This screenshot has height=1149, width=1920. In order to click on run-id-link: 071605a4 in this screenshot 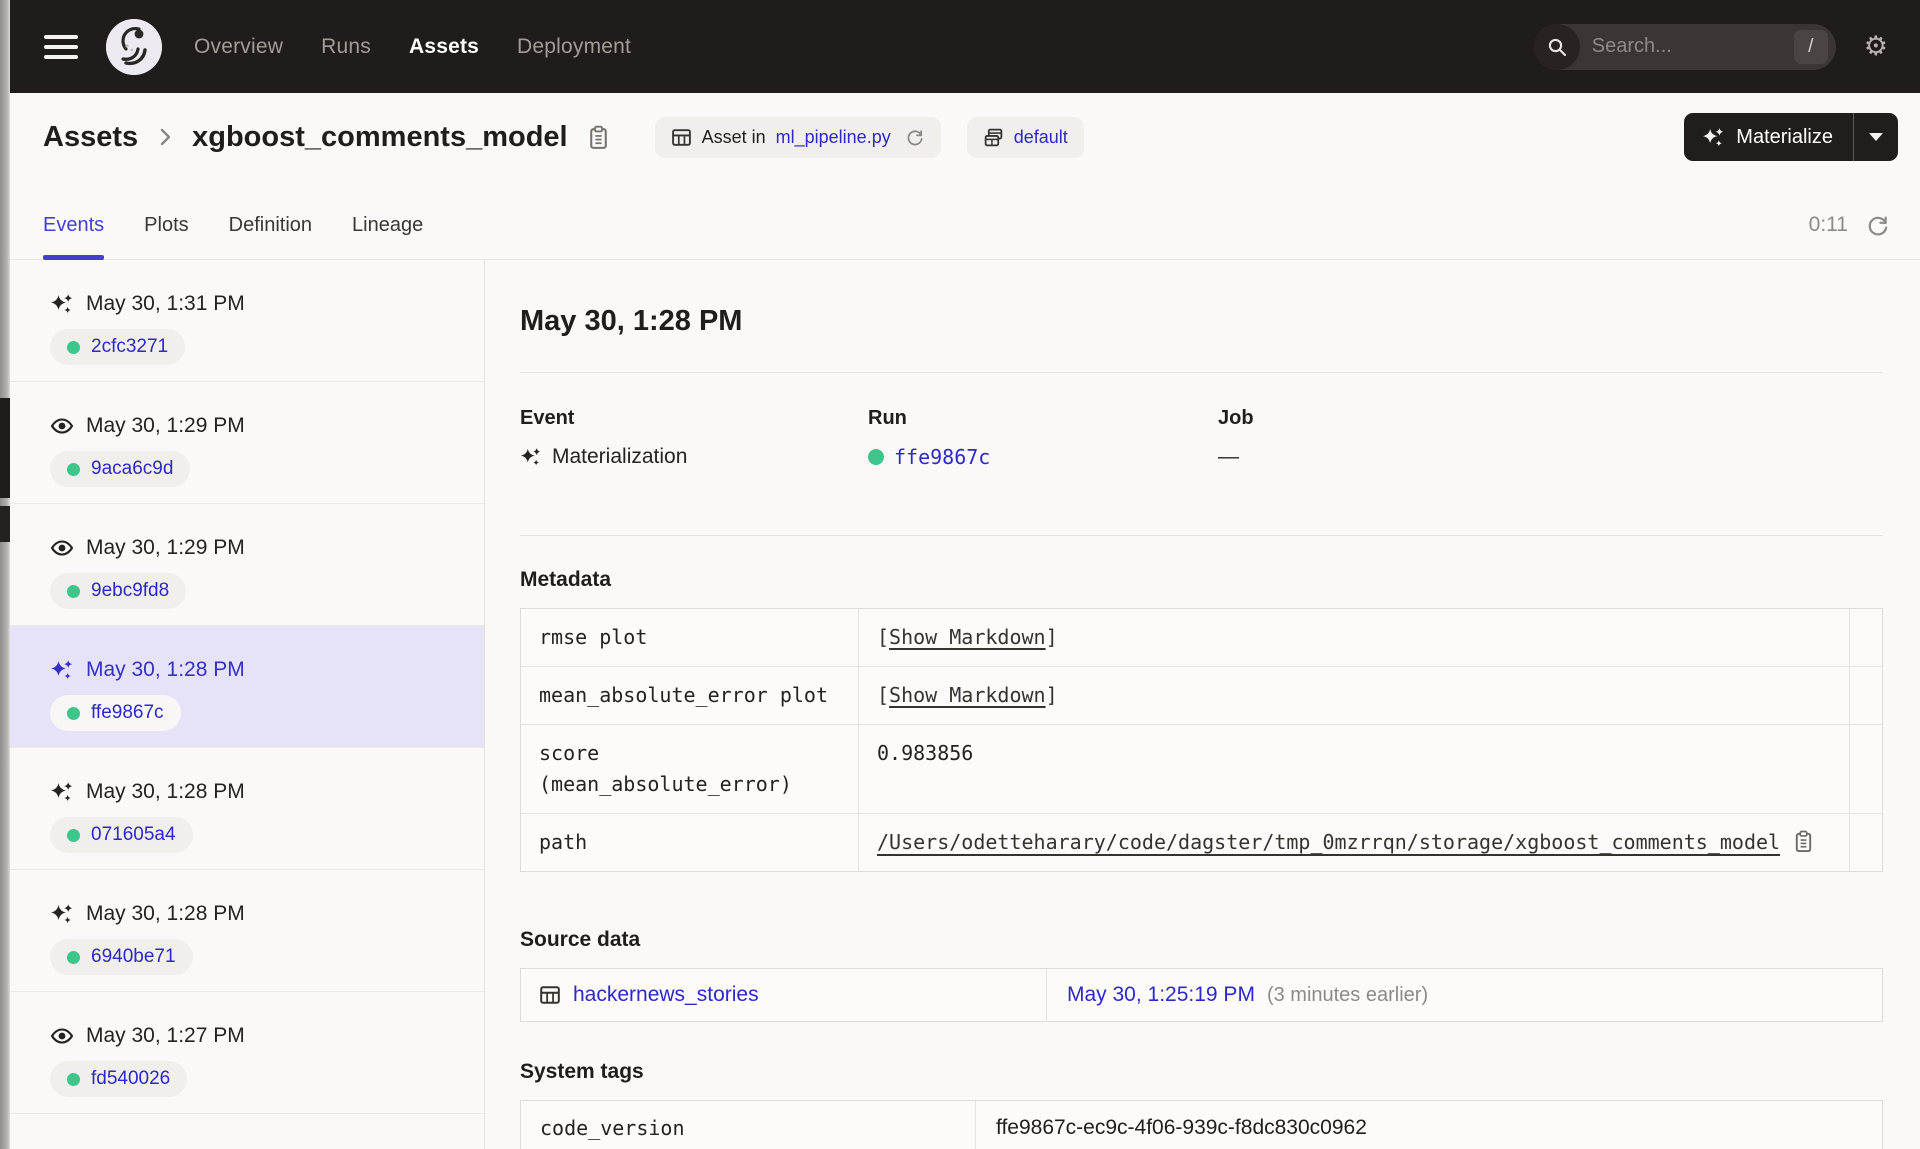, I will do `click(133, 835)`.